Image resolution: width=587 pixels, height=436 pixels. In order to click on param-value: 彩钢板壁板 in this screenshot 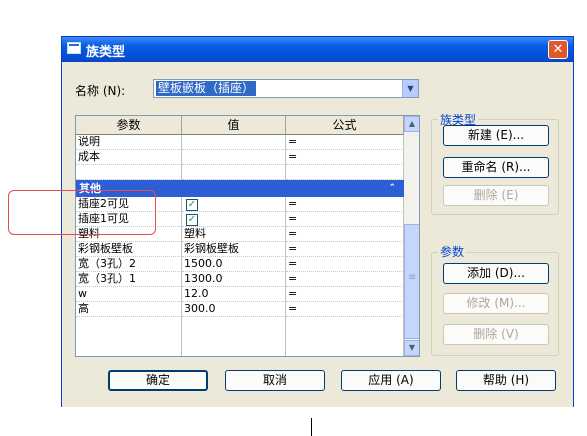, I will do `click(234, 249)`.